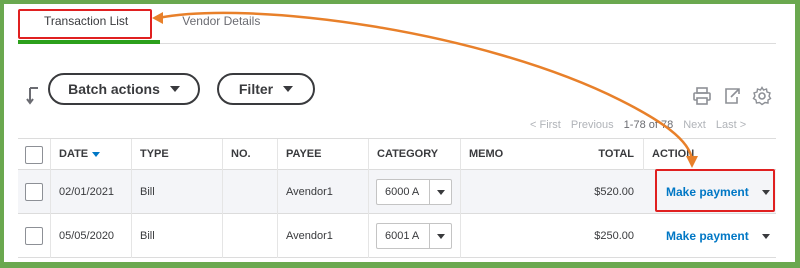  Describe the element at coordinates (85, 24) in the screenshot. I see `annotation-box-transaction-list` at that location.